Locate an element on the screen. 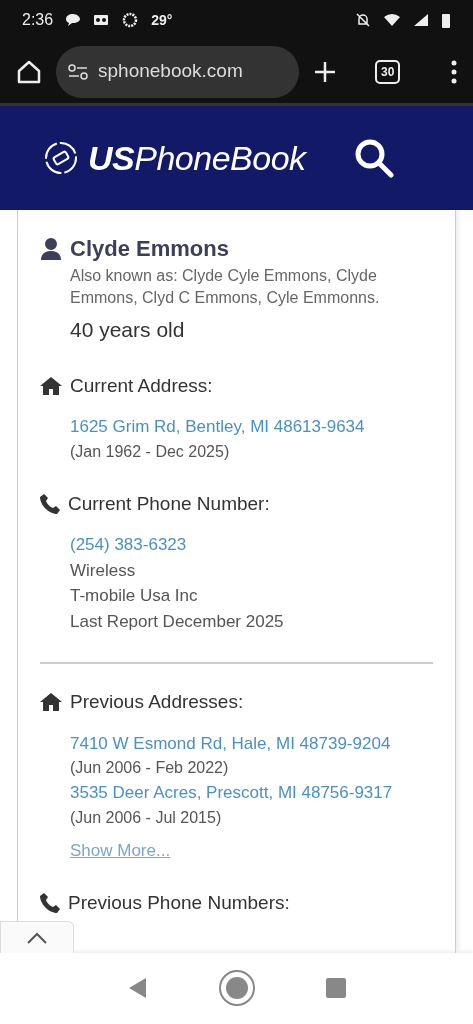  record-link: 1625 Grim Rd, Bentley, MI 48613-9634 is located at coordinates (251, 427).